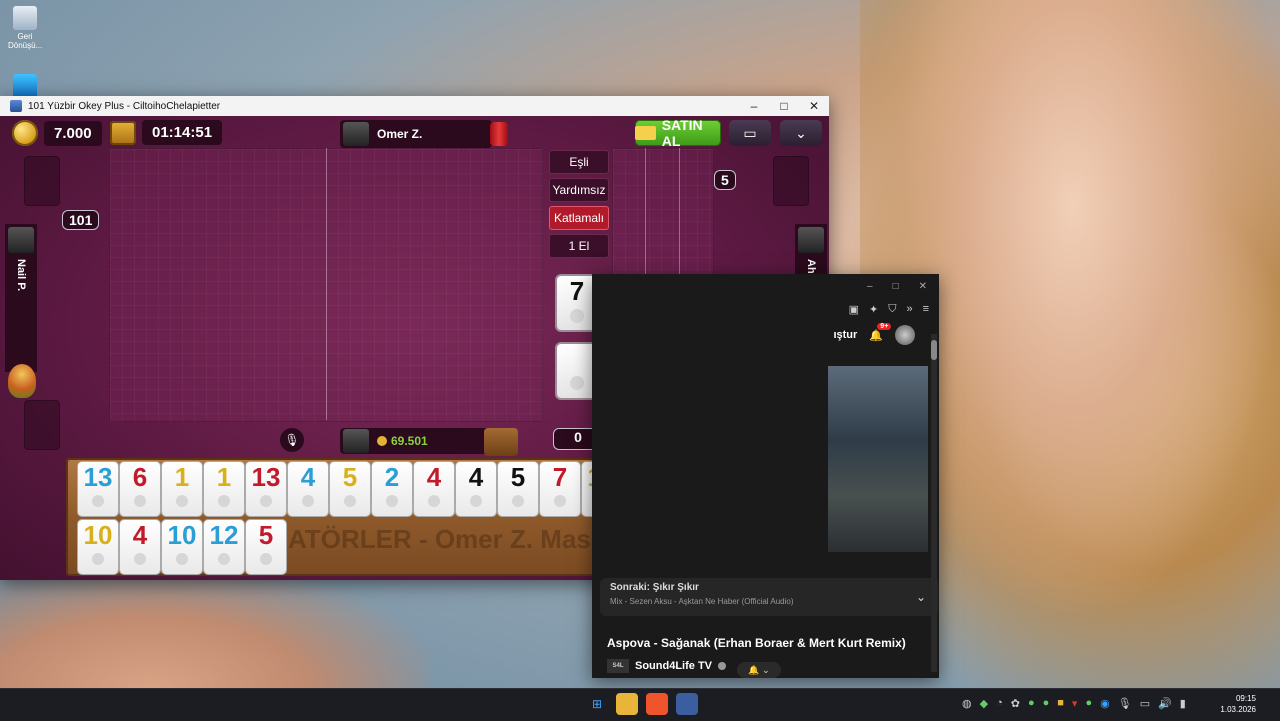  I want to click on tray-app-icon: ◔, so click(999, 703).